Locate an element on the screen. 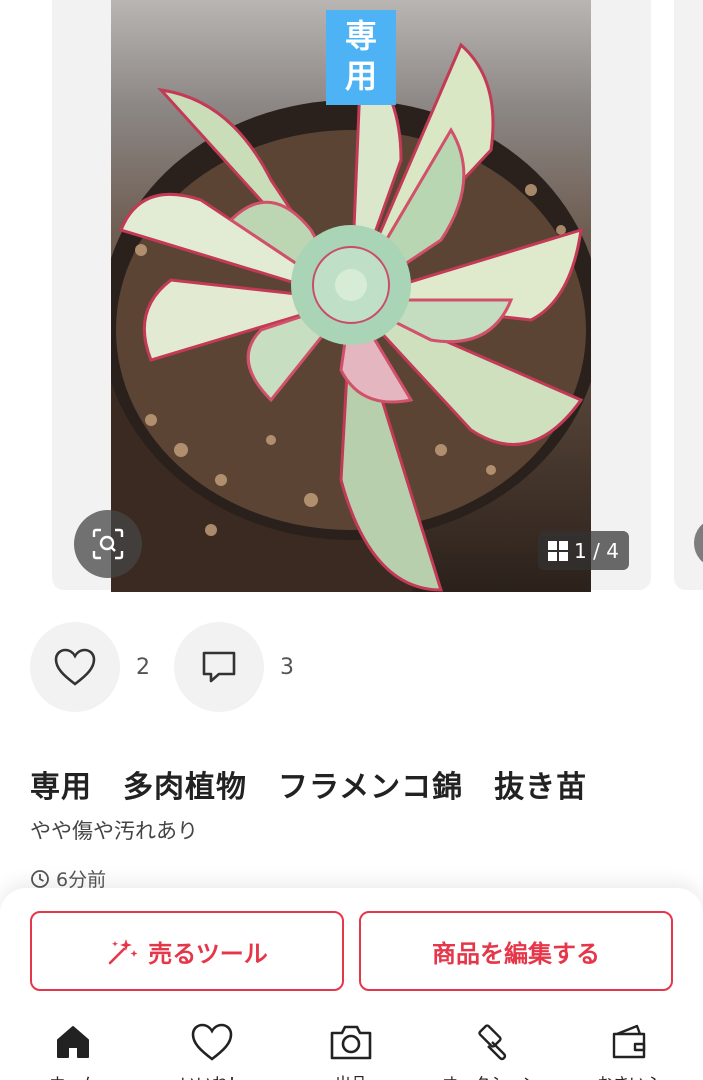  badge-line-1: 専 is located at coordinates (360, 36).